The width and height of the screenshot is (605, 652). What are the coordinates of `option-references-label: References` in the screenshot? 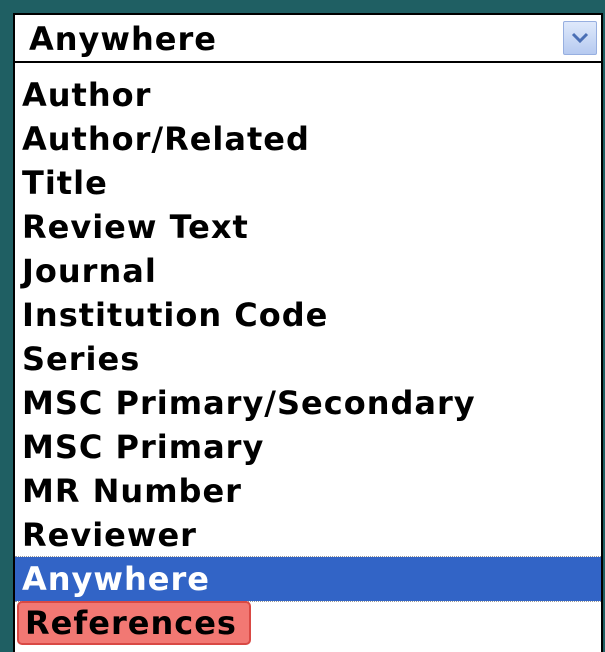 It's located at (134, 623).